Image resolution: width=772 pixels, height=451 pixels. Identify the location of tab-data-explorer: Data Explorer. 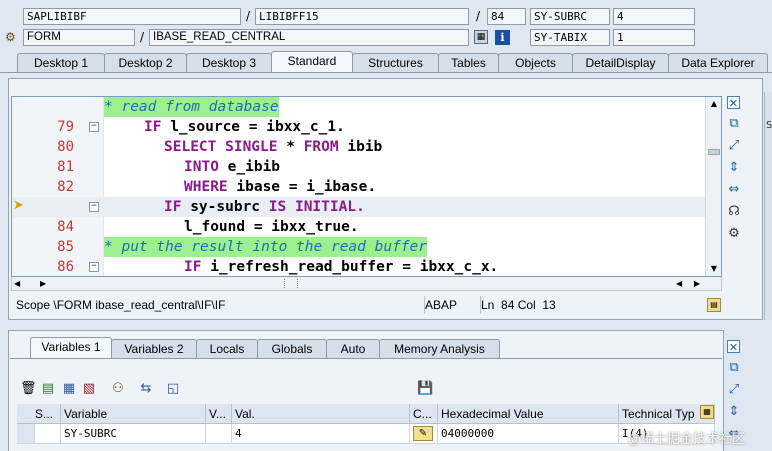
(718, 62).